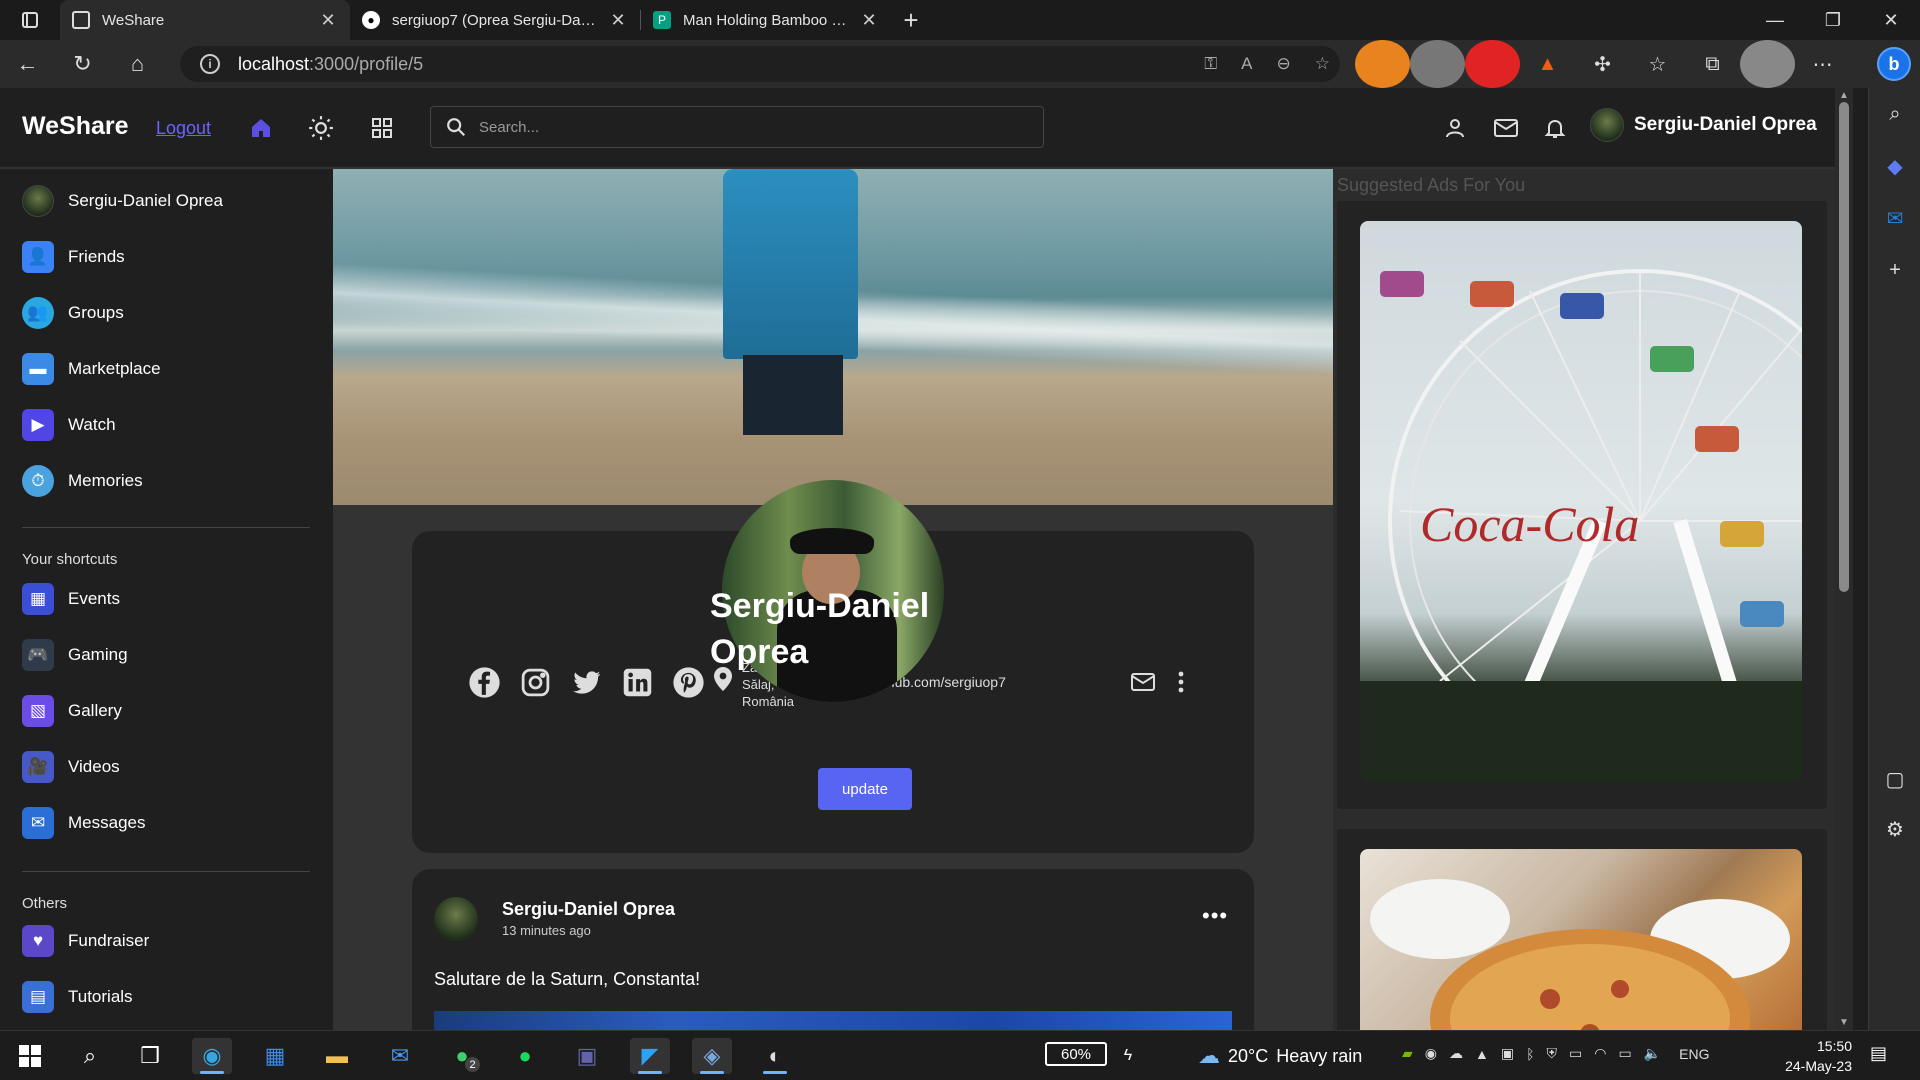 The height and width of the screenshot is (1080, 1920). What do you see at coordinates (1555, 128) in the screenshot?
I see `bell-icon` at bounding box center [1555, 128].